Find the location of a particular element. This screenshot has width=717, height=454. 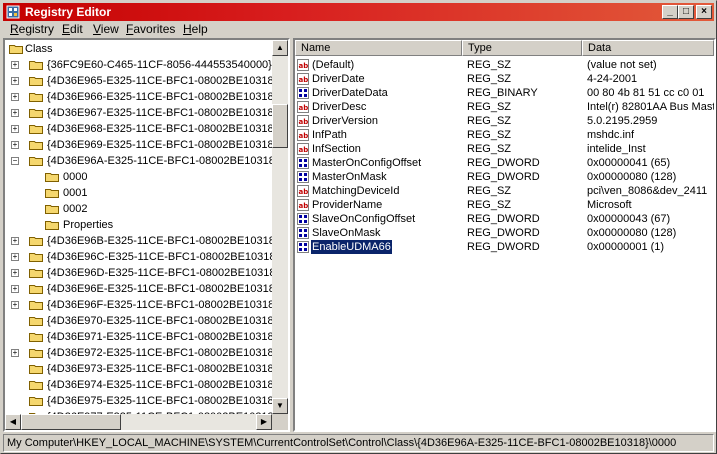

value-data: 0x00000041 (65) is located at coordinates (629, 163).